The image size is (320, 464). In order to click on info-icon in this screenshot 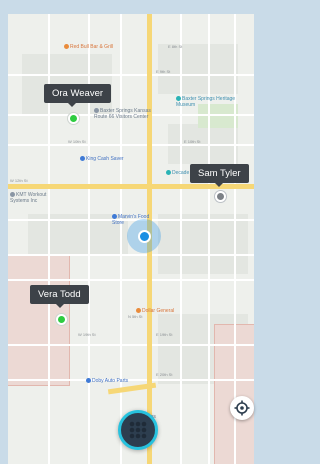, I will do `click(96, 111)`.